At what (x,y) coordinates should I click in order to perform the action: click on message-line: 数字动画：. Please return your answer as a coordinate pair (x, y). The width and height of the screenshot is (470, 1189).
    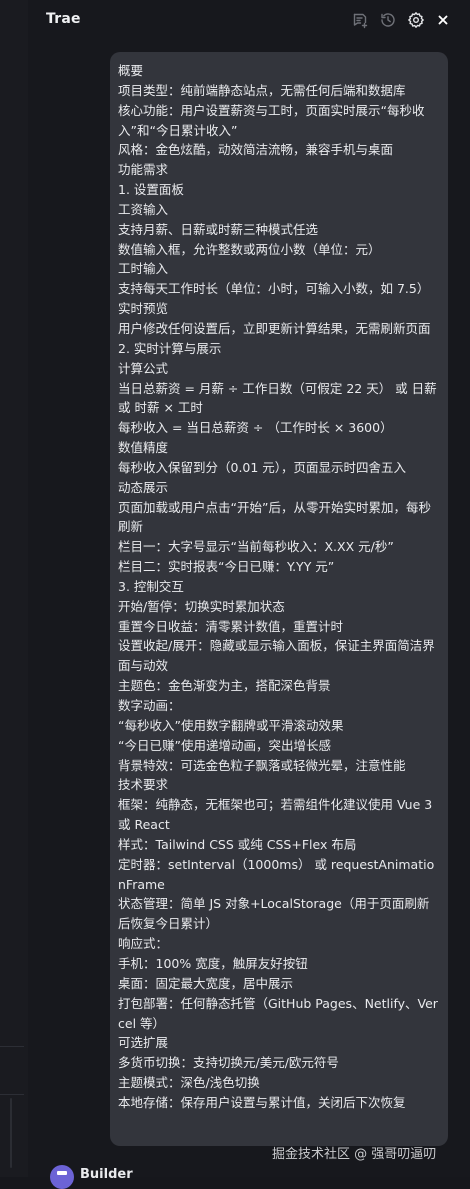
    Looking at the image, I should click on (149, 705).